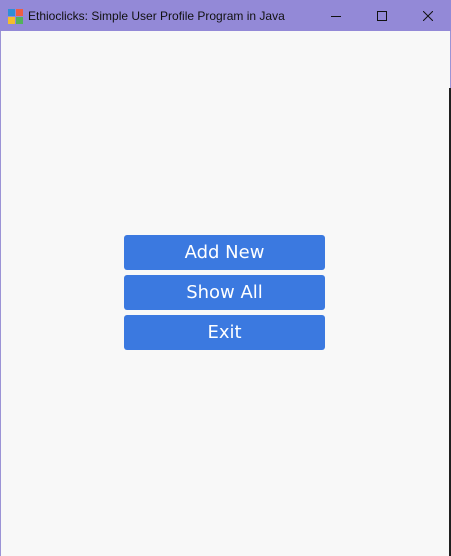 This screenshot has width=451, height=556. I want to click on main-menu: Add New Show All Exit, so click(224, 292).